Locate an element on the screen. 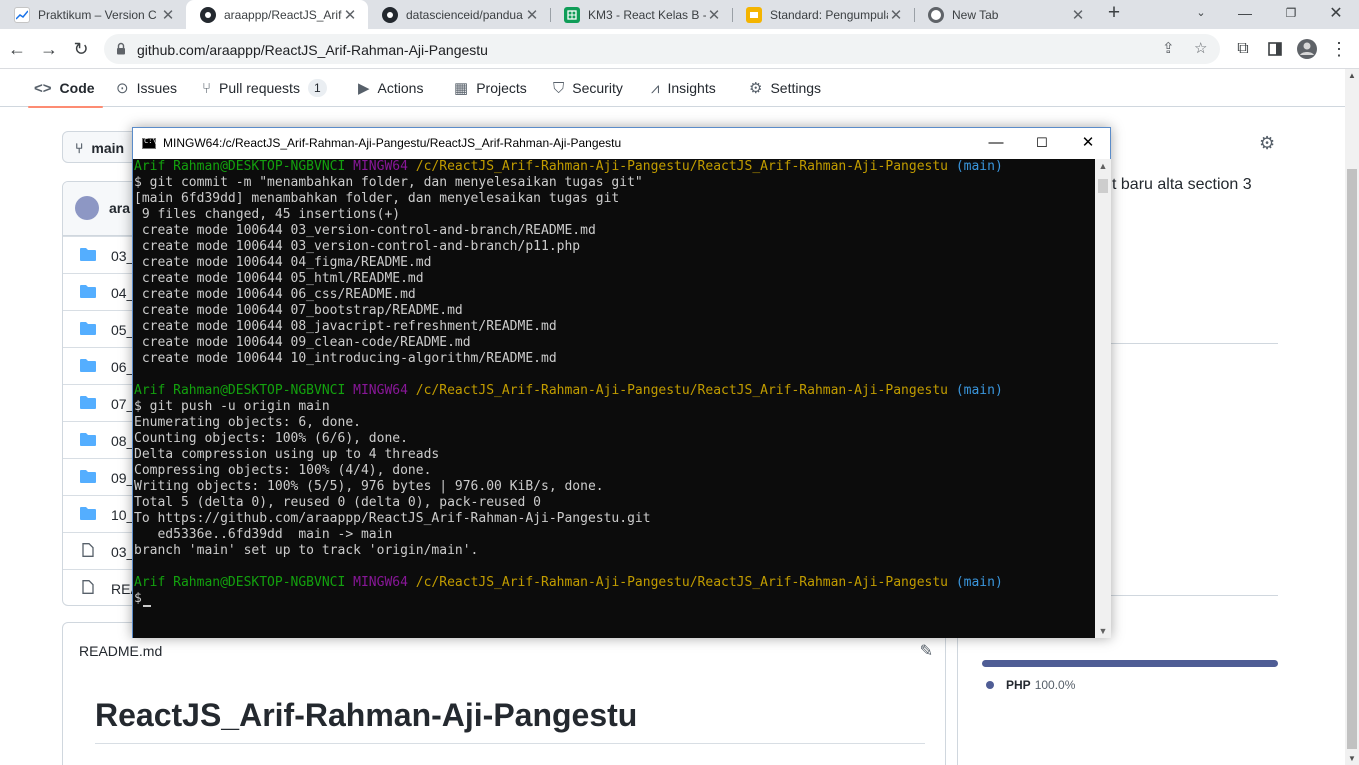 The height and width of the screenshot is (765, 1359). page-scrollbar: ▲ ▼ is located at coordinates (1352, 417).